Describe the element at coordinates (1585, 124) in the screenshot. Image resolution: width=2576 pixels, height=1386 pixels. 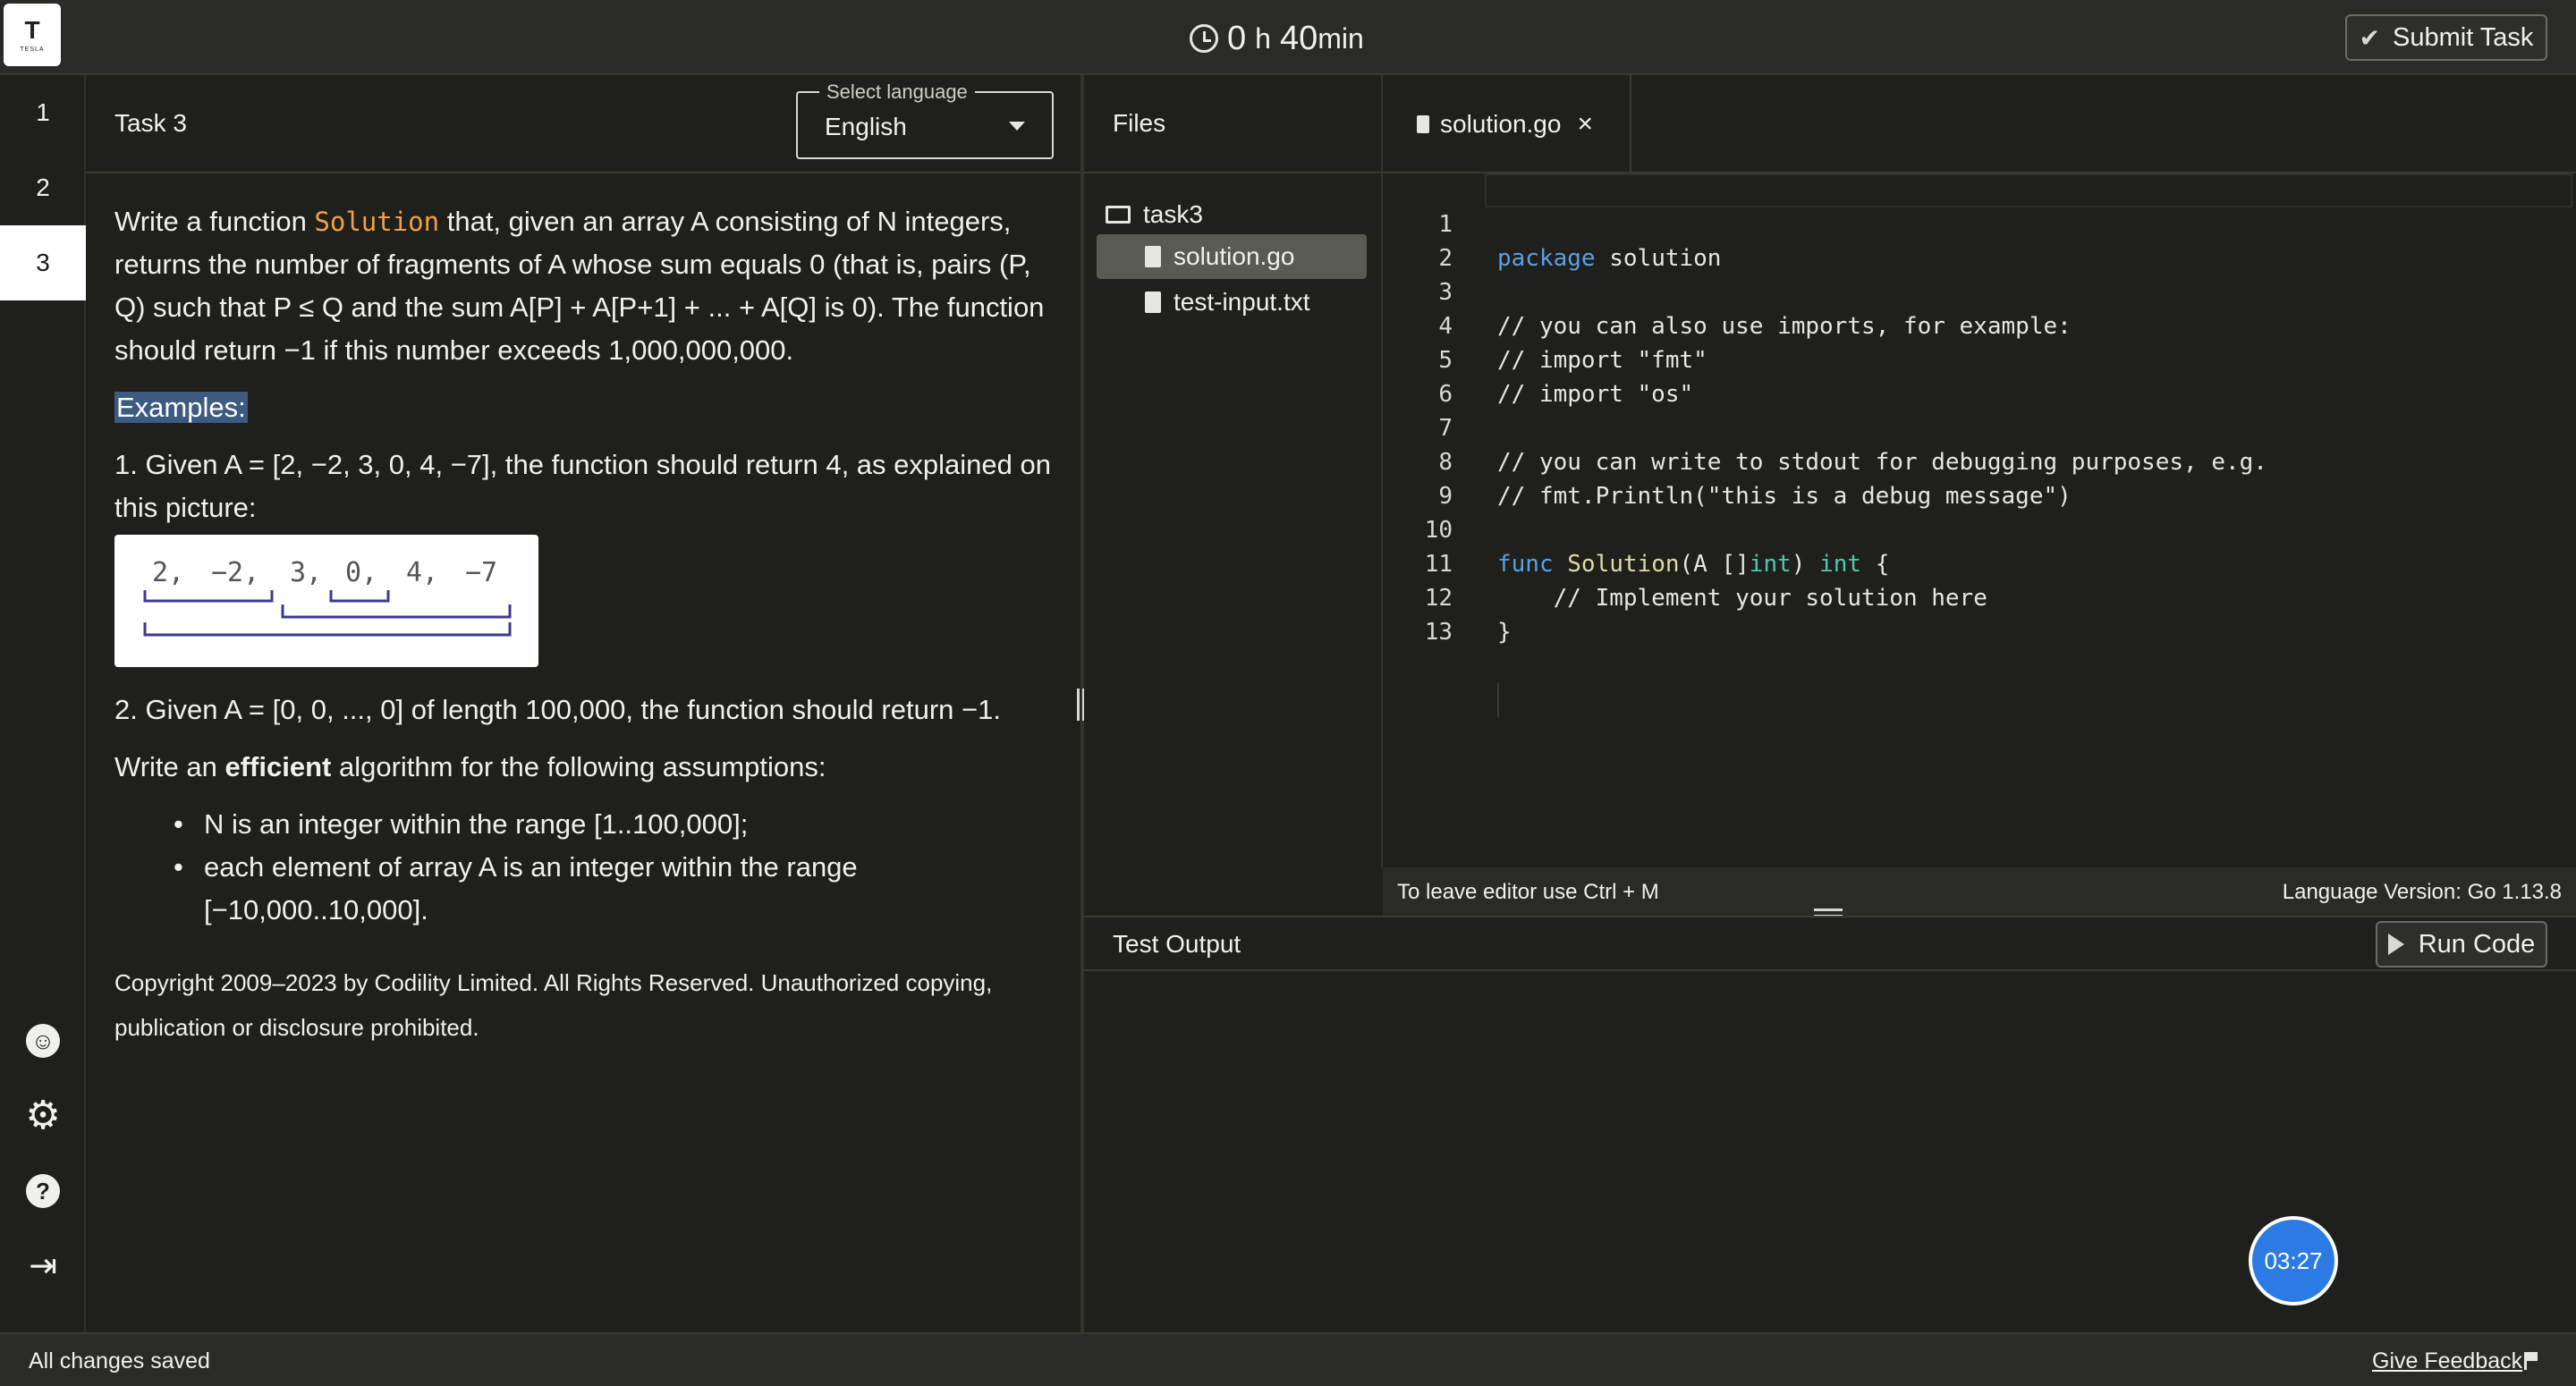
I see `close-icon: ×` at that location.